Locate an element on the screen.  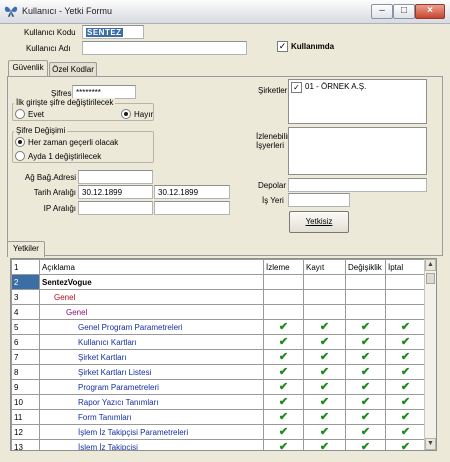
ip-from-input is located at coordinates (115, 208).